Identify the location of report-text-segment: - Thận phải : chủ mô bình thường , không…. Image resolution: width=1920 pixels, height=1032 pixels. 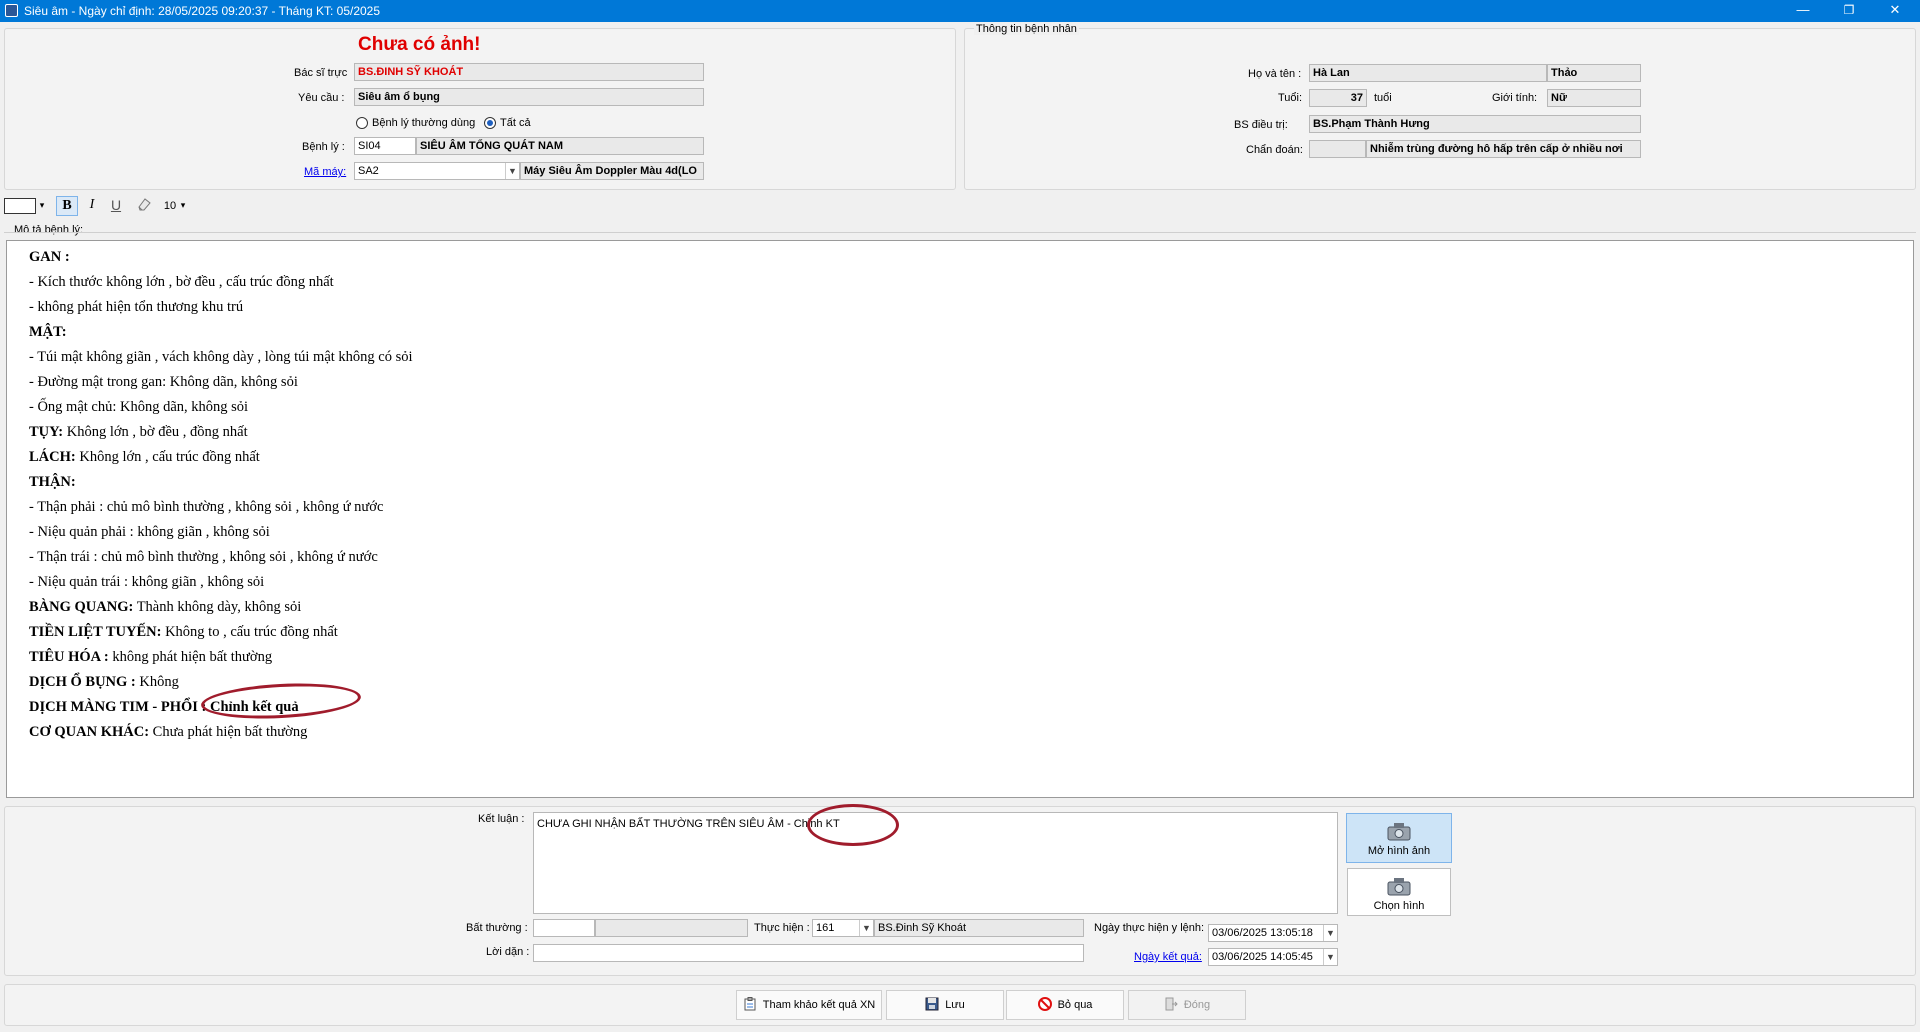
(206, 507).